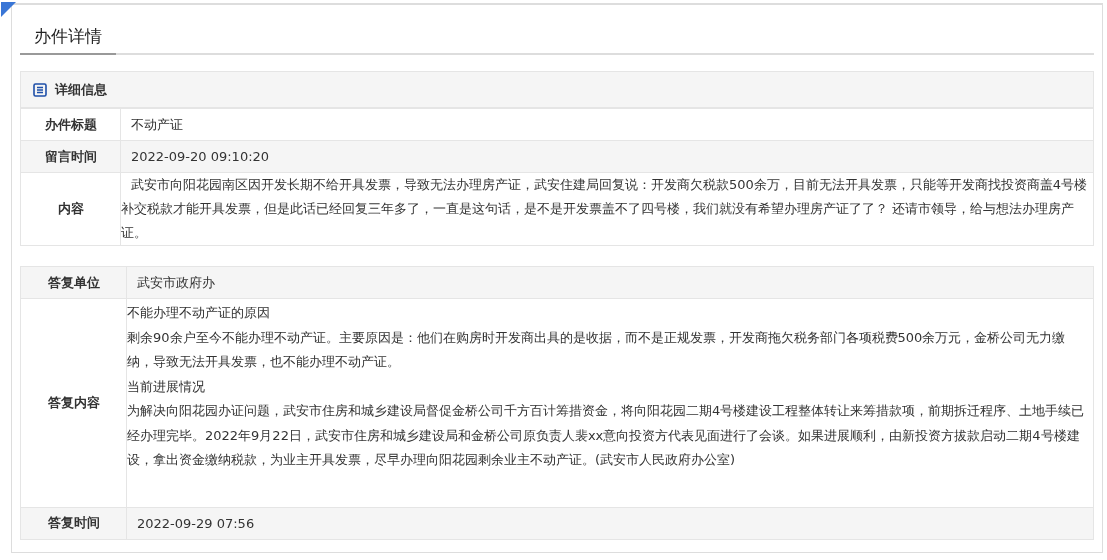  Describe the element at coordinates (8, 9) in the screenshot. I see `corner-marker` at that location.